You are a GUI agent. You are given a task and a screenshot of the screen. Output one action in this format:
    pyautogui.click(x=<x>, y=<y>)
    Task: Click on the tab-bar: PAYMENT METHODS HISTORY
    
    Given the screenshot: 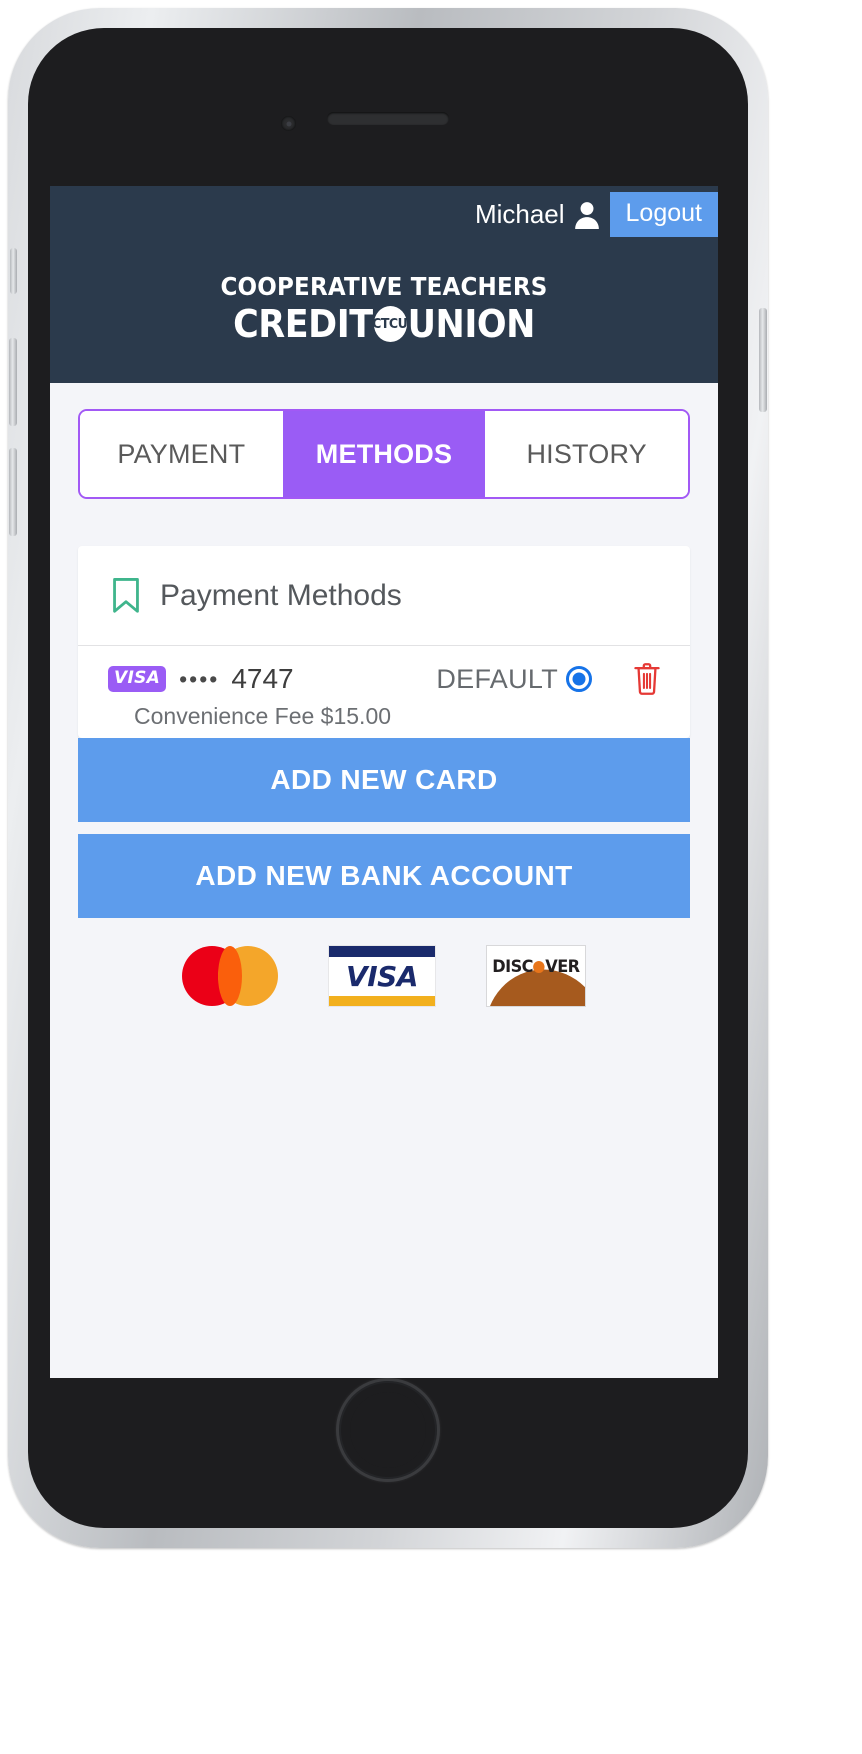 What is the action you would take?
    pyautogui.click(x=384, y=454)
    